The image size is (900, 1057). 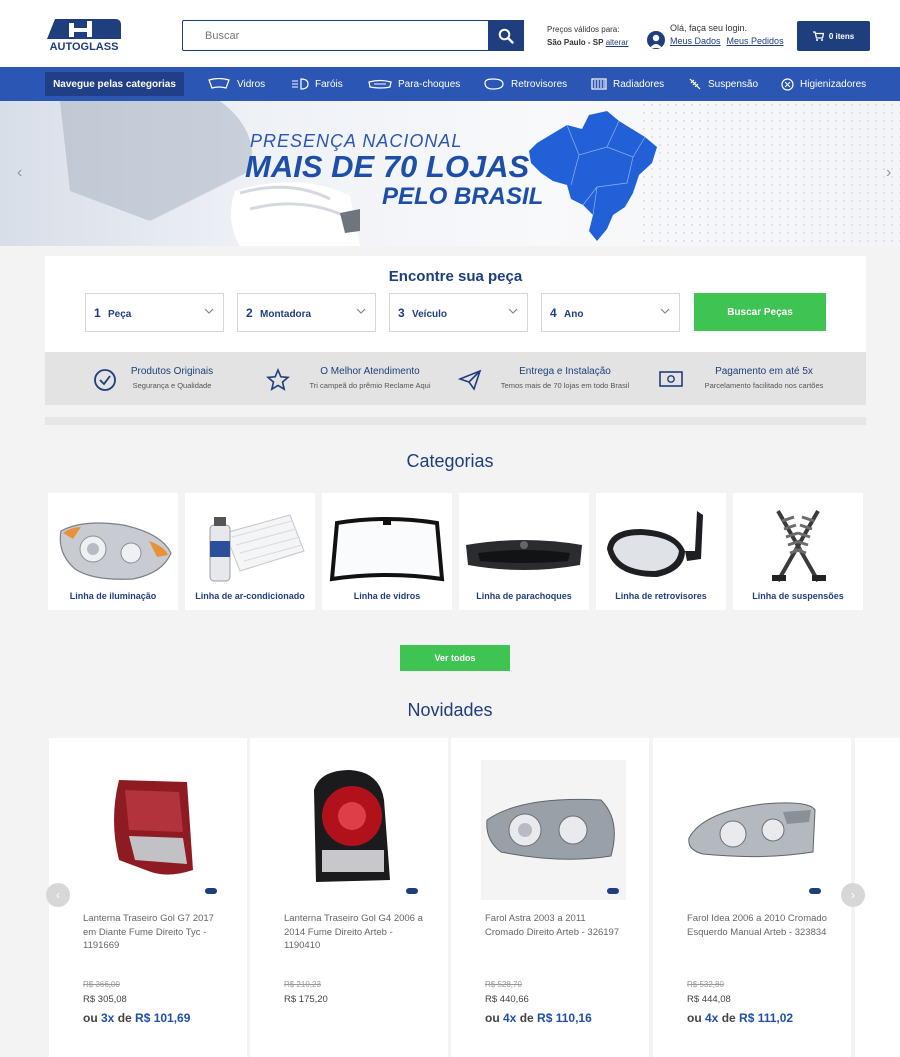 I want to click on category-card-retrovisores: Linha de retrovisores, so click(x=661, y=551).